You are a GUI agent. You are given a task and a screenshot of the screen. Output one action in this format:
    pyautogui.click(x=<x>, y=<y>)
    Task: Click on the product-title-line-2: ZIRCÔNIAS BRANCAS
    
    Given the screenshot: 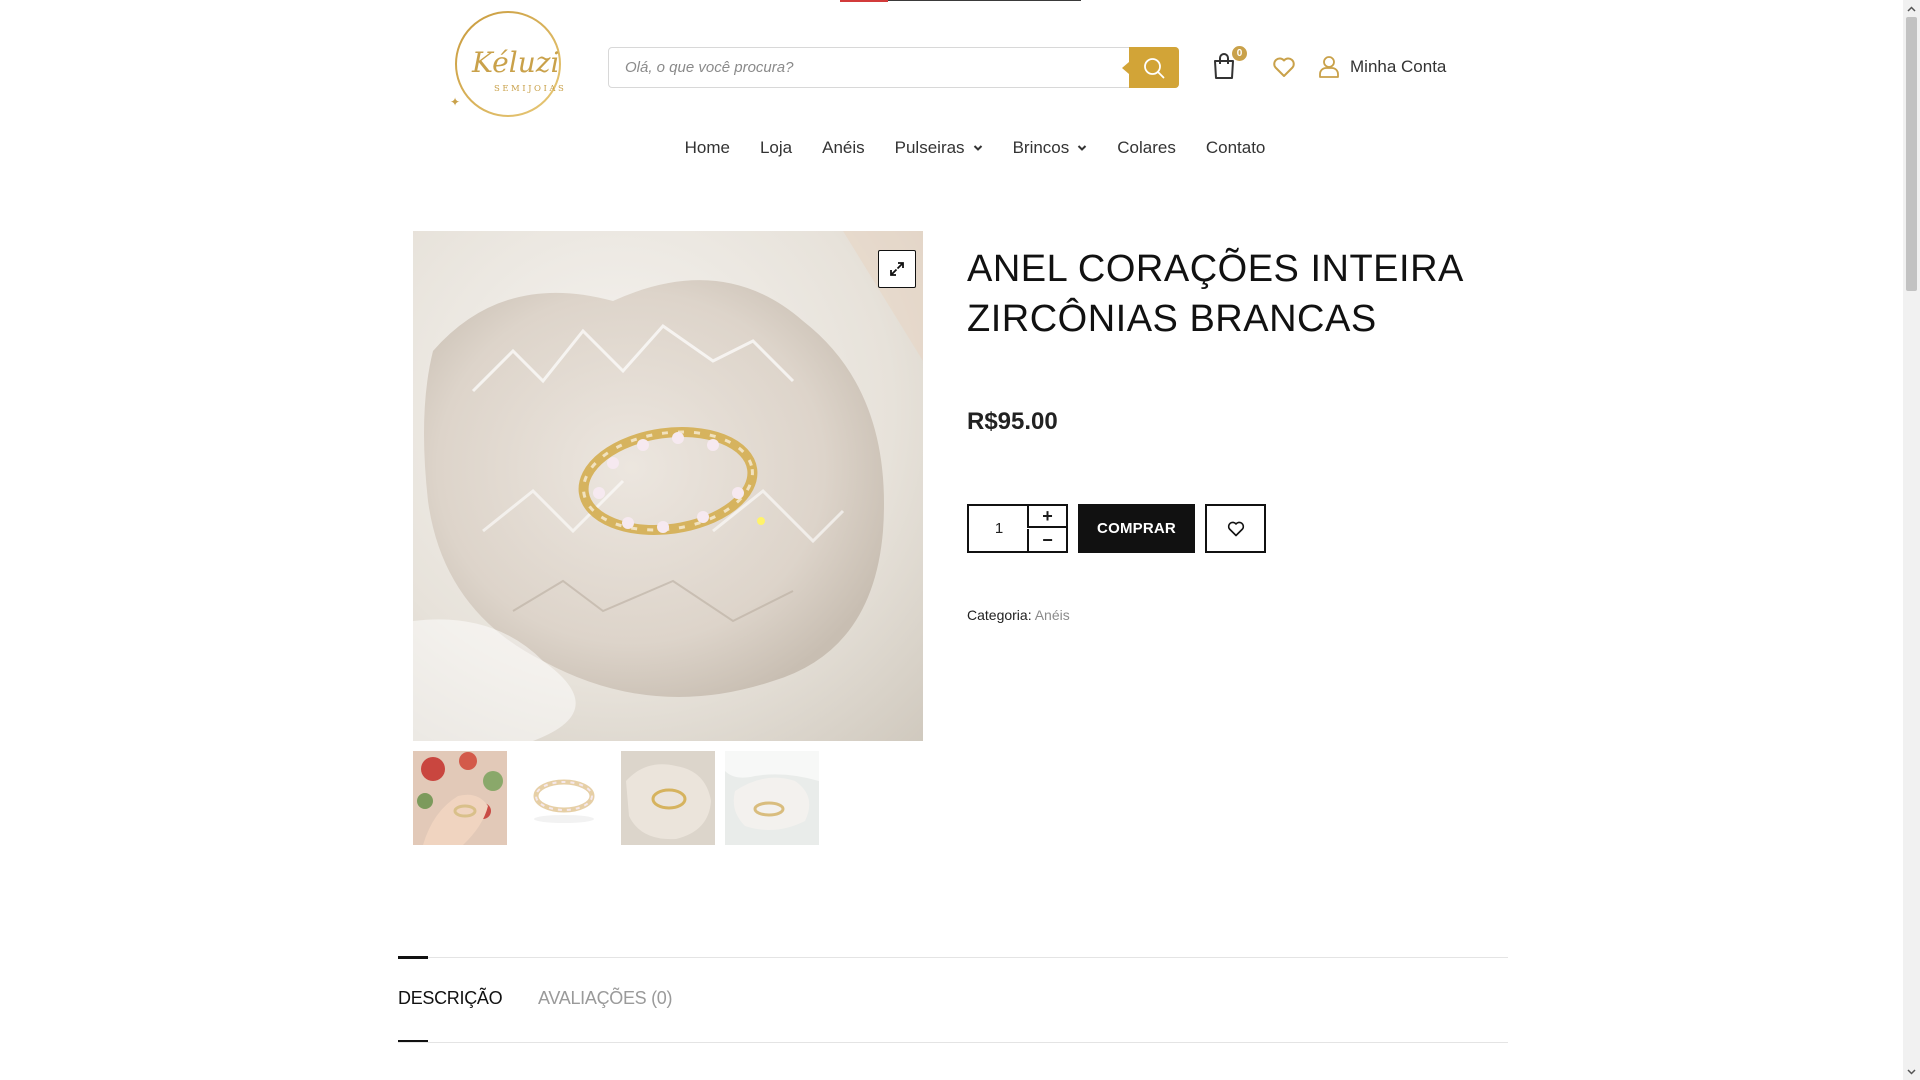 What is the action you would take?
    pyautogui.click(x=1172, y=319)
    